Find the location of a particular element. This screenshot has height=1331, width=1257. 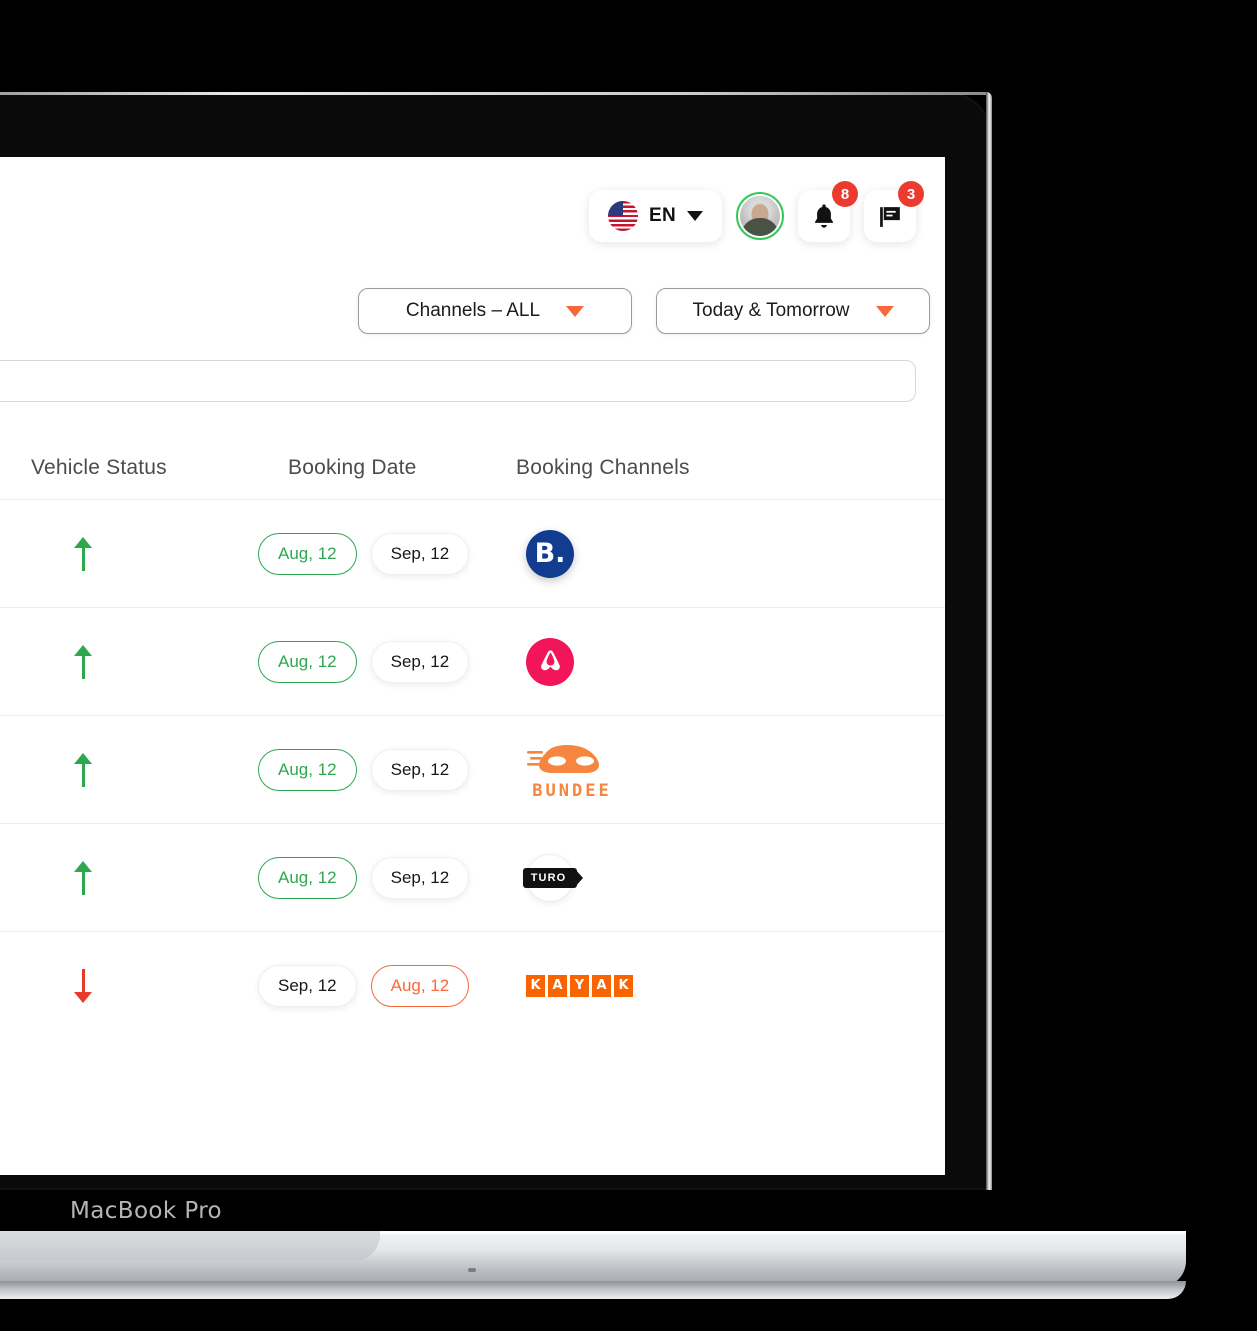

cell-booking-date: Sep, 12 Aug, 12 is located at coordinates (352, 985).